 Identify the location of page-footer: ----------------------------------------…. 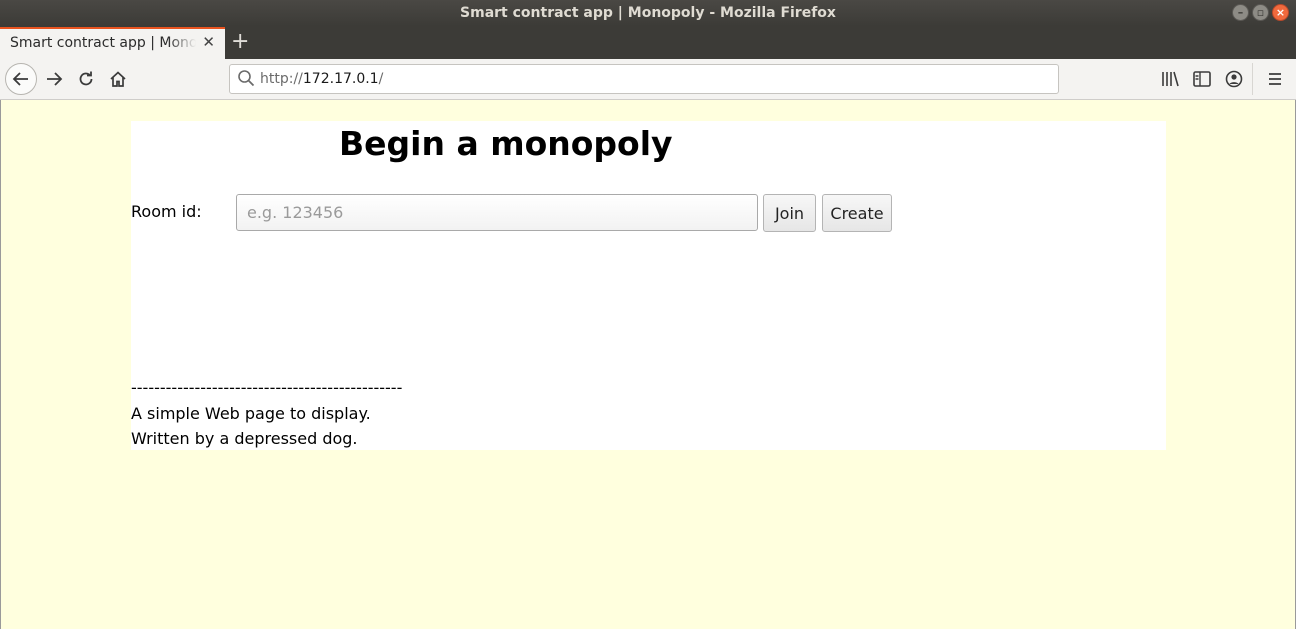
(266, 413).